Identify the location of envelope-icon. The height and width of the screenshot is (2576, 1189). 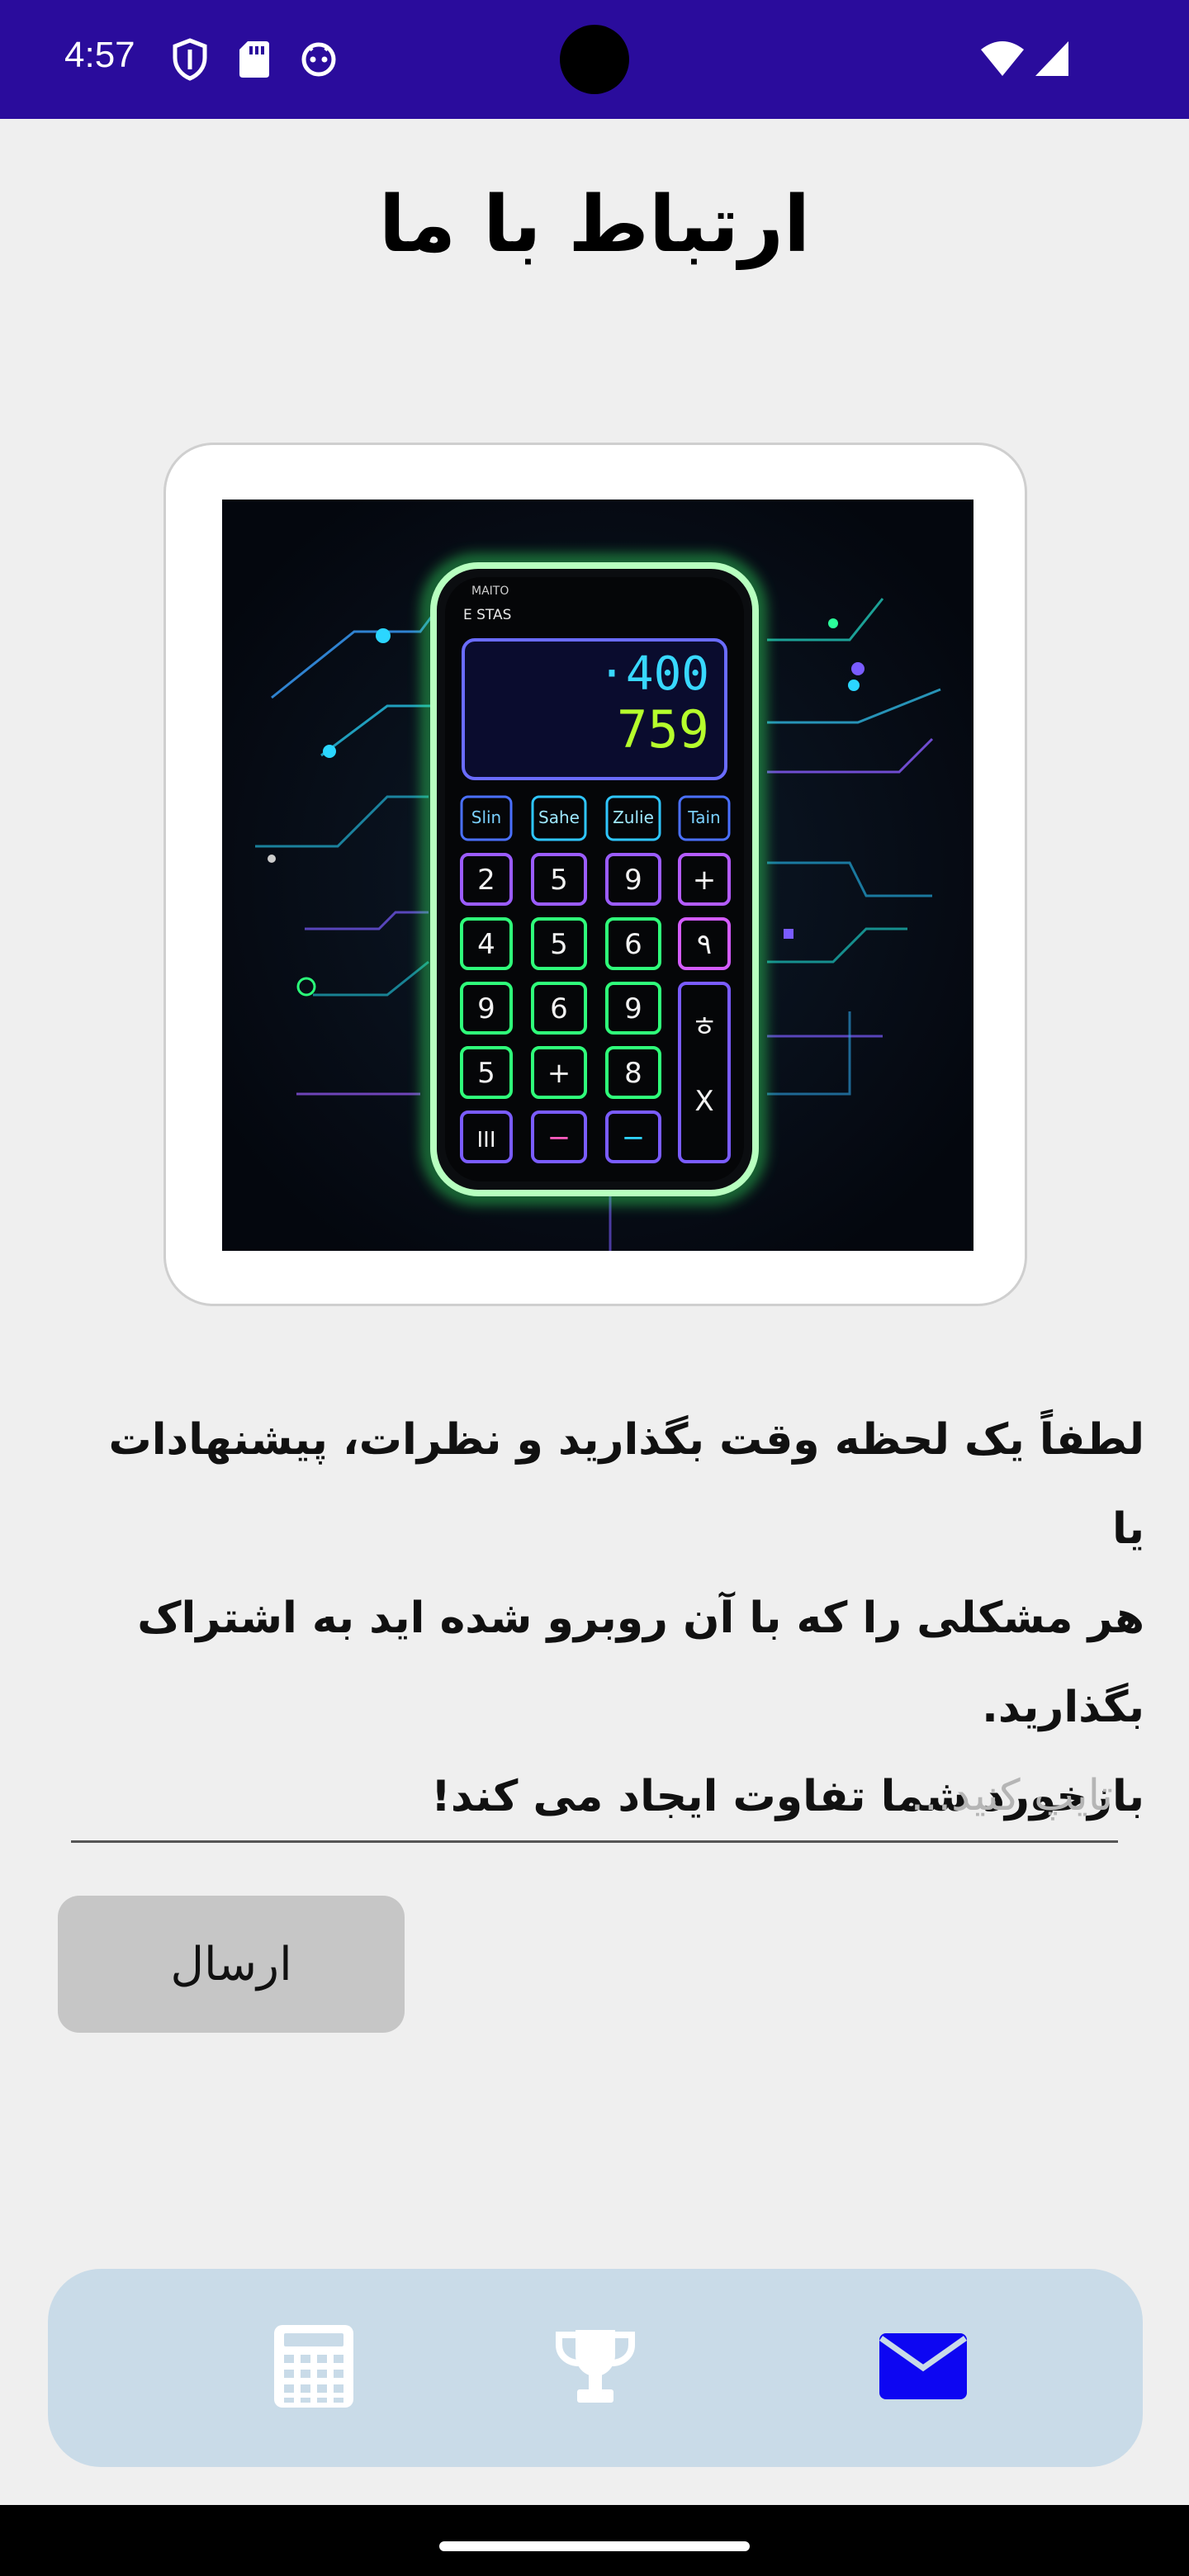
(923, 2368).